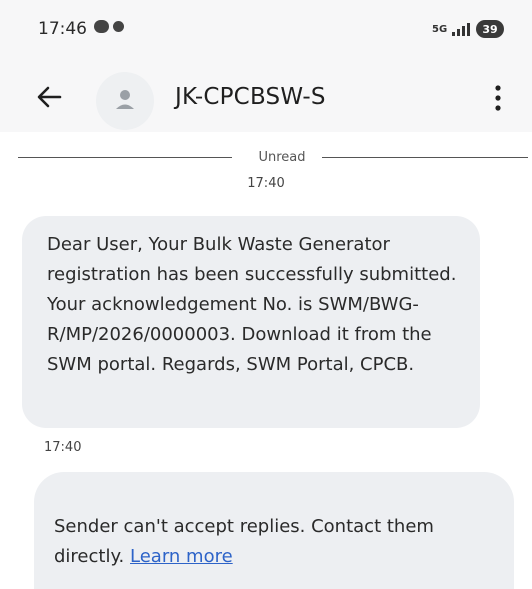 The width and height of the screenshot is (532, 589). I want to click on message-notification-icon, so click(118, 26).